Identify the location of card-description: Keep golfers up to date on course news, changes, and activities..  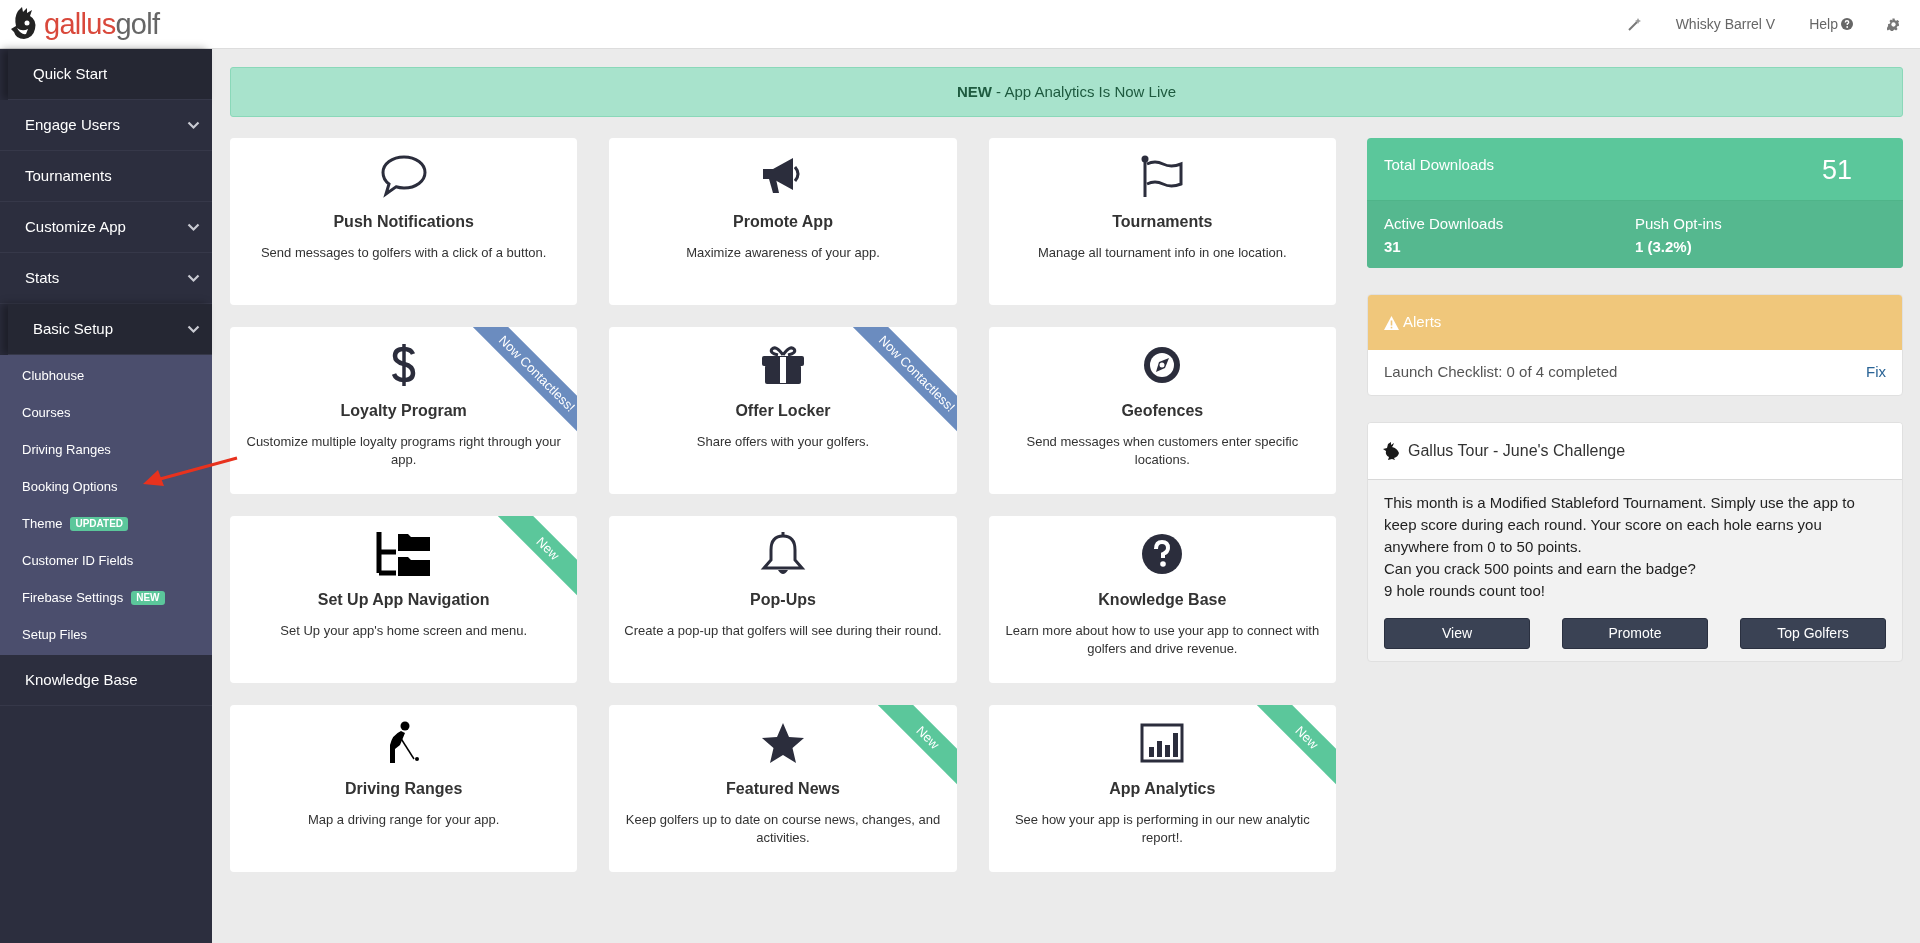
(783, 829).